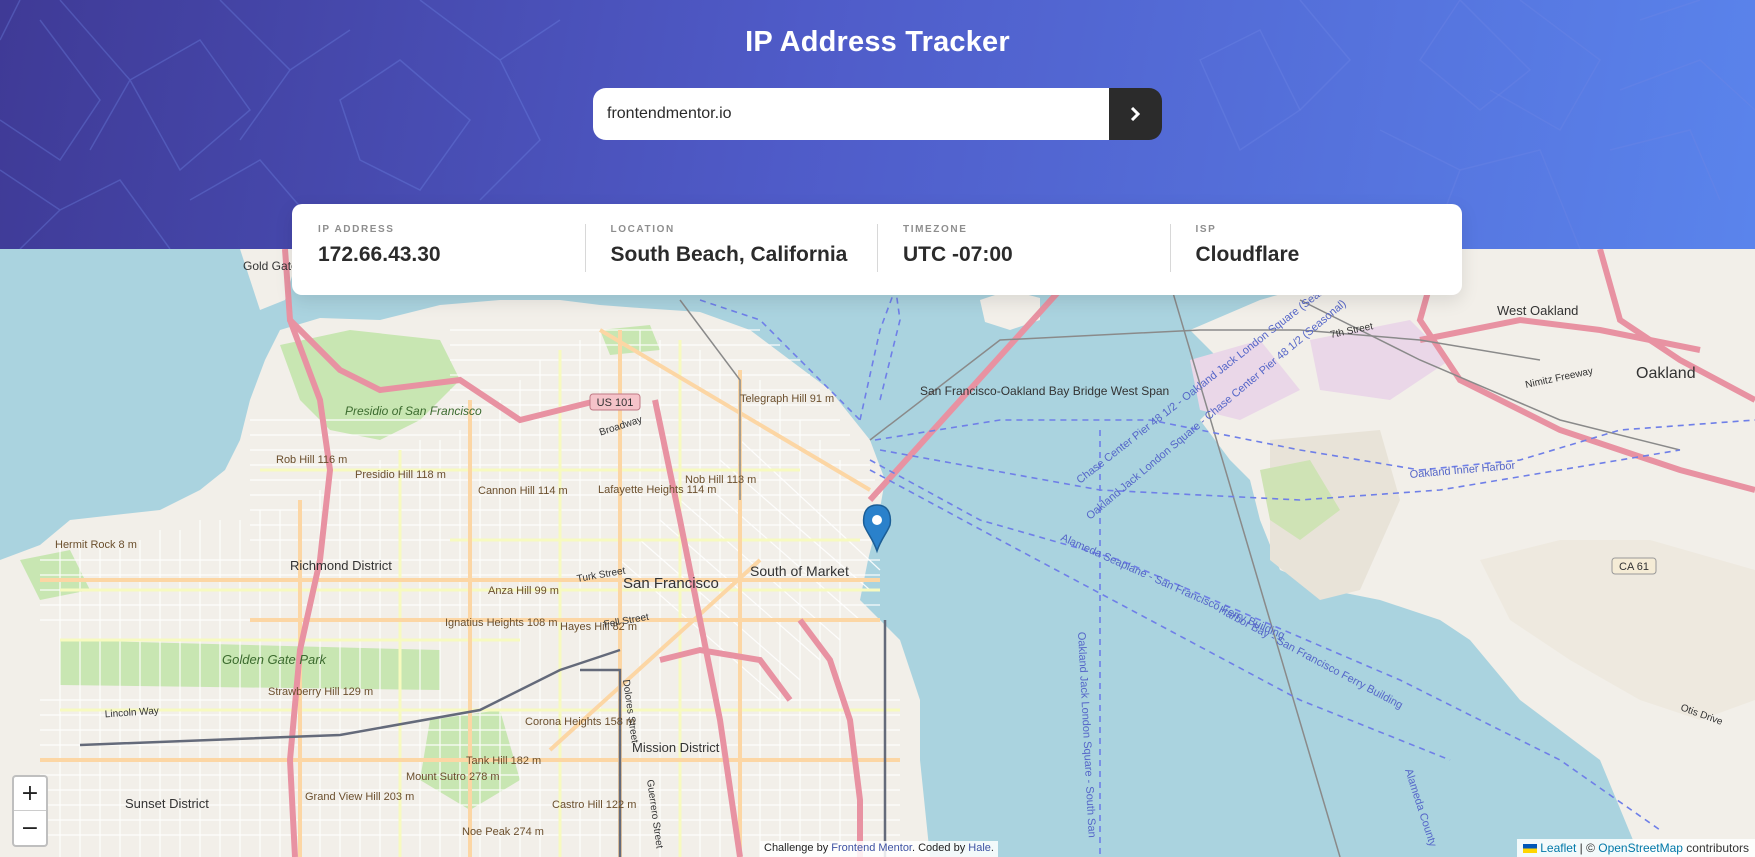 The height and width of the screenshot is (857, 1755). What do you see at coordinates (311, 460) in the screenshot?
I see `label-rob-hill: Rob Hill 116 m` at bounding box center [311, 460].